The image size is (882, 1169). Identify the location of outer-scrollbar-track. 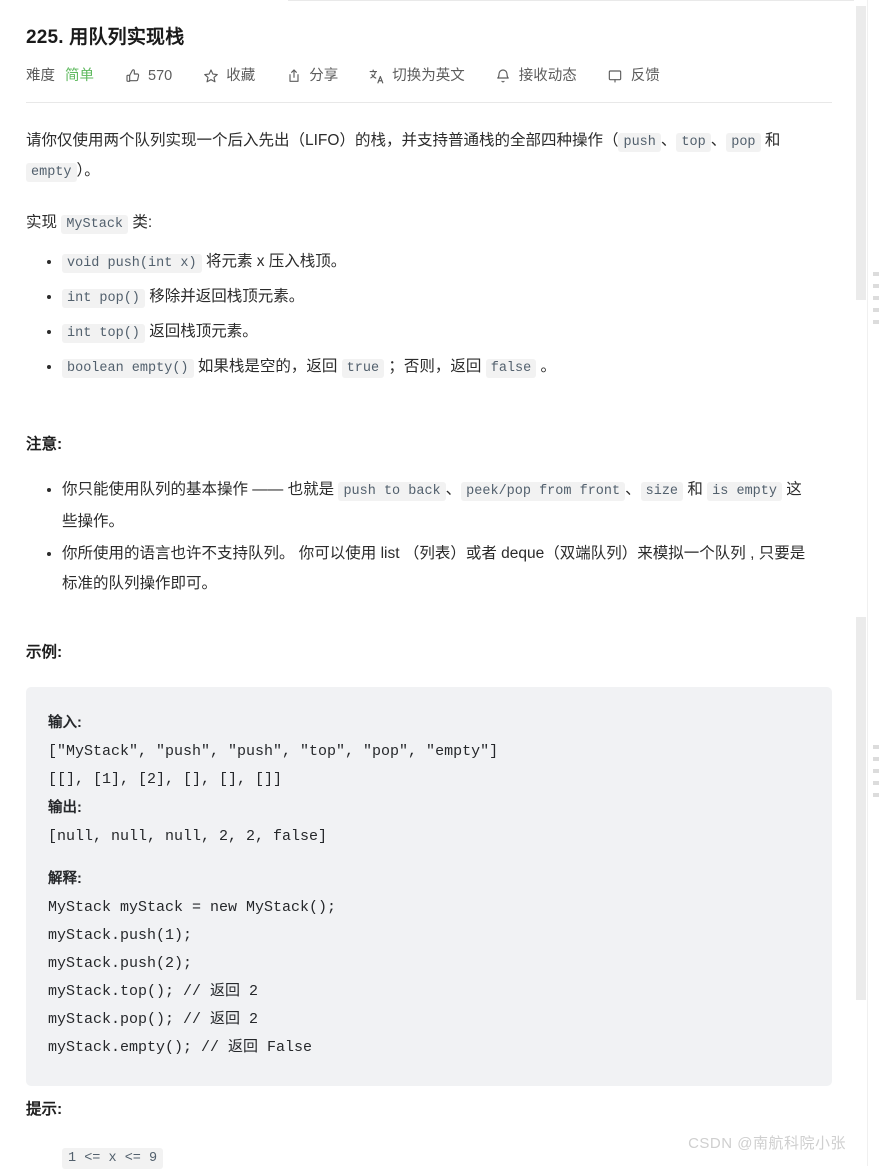
(874, 583).